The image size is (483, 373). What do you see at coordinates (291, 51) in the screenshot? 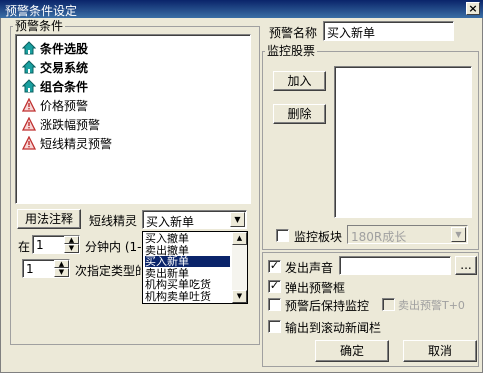
I see `monitor-legend: 监控股票` at bounding box center [291, 51].